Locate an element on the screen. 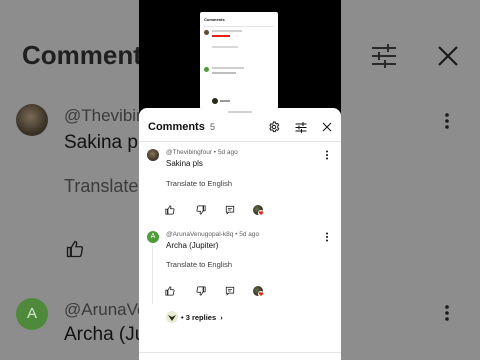  background-like-icon is located at coordinates (75, 249).